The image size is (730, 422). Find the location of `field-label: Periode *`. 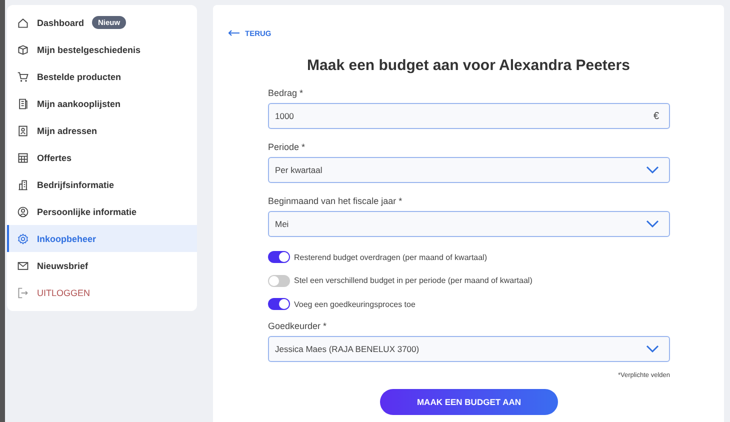

field-label: Periode * is located at coordinates (287, 147).